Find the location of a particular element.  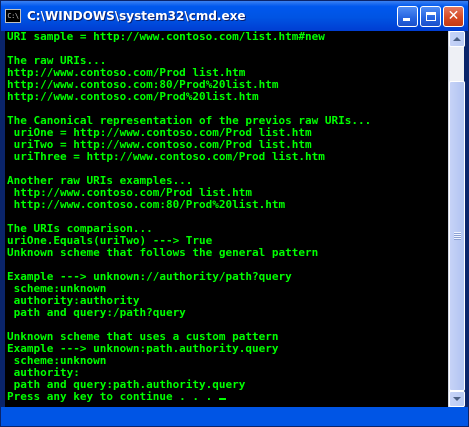

cmd-app-icon: C:\ is located at coordinates (13, 16).